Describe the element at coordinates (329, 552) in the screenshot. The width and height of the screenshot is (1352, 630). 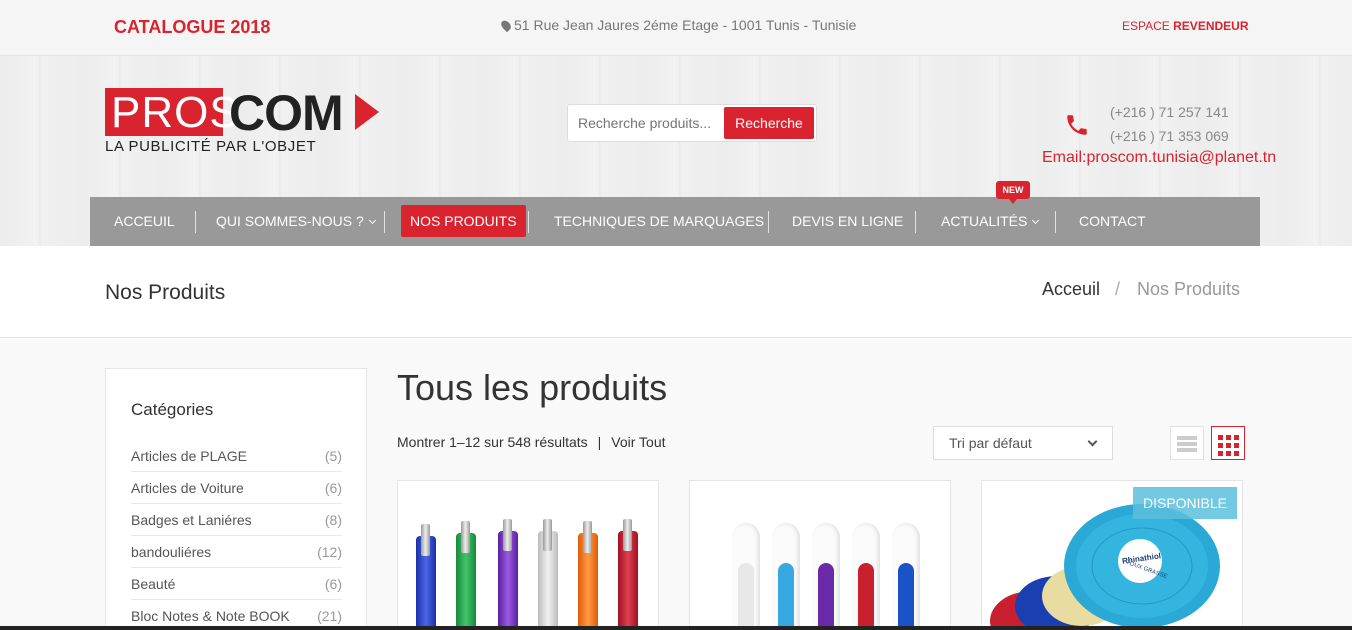
I see `category-count: (12)` at that location.